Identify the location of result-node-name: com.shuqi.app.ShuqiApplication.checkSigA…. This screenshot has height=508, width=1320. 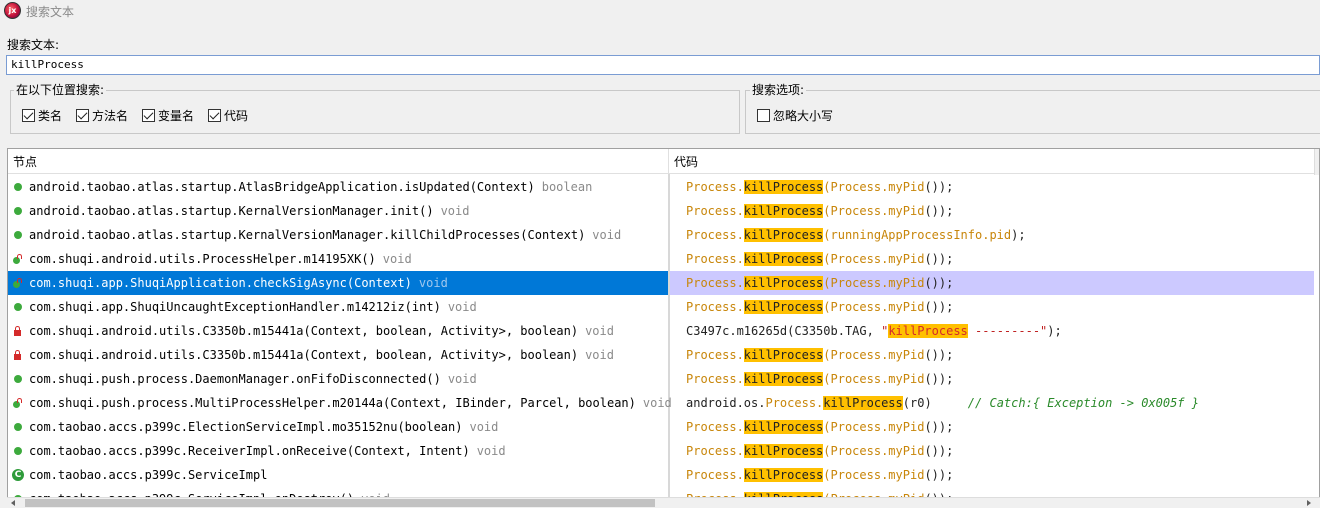
(220, 283).